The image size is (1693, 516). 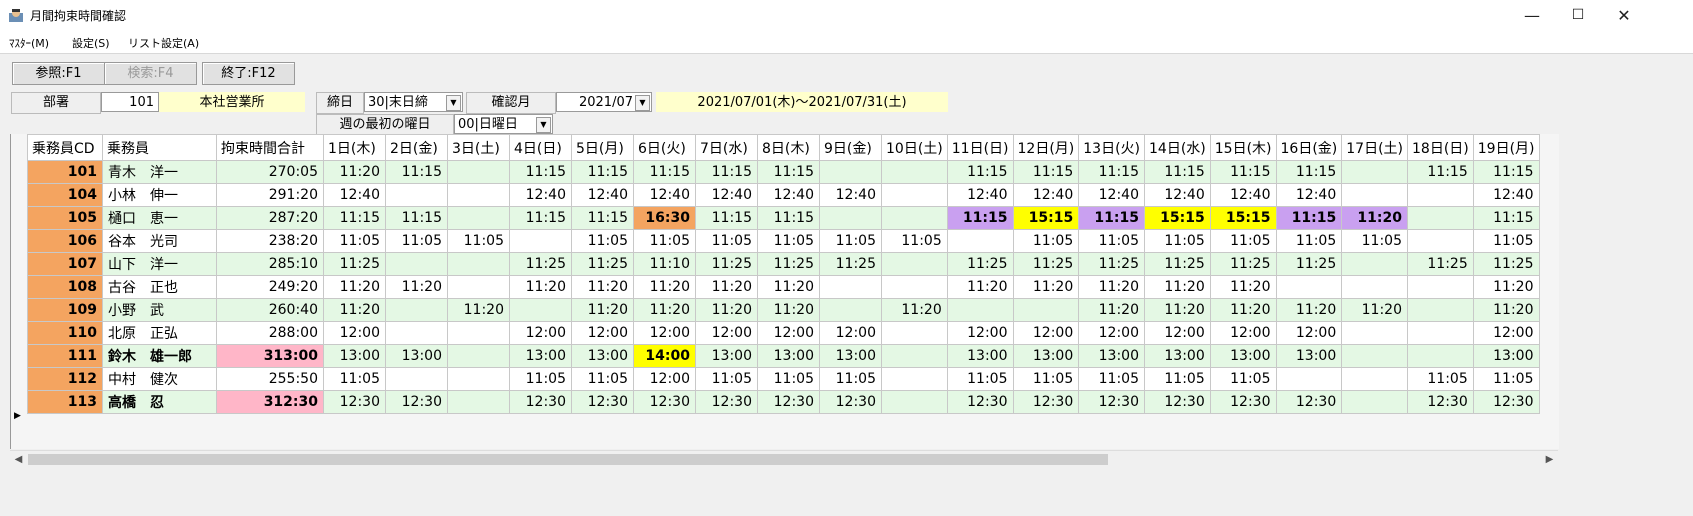 What do you see at coordinates (159, 264) in the screenshot?
I see `driver-name-cell: 山下 洋一` at bounding box center [159, 264].